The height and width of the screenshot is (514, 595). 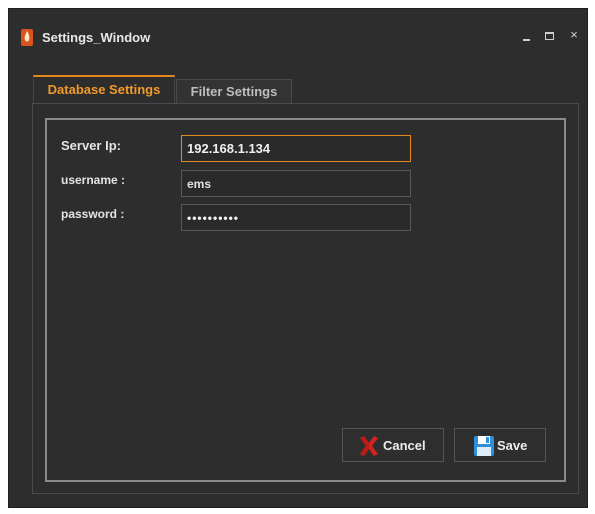 What do you see at coordinates (96, 37) in the screenshot?
I see `window-title: Settings_Window` at bounding box center [96, 37].